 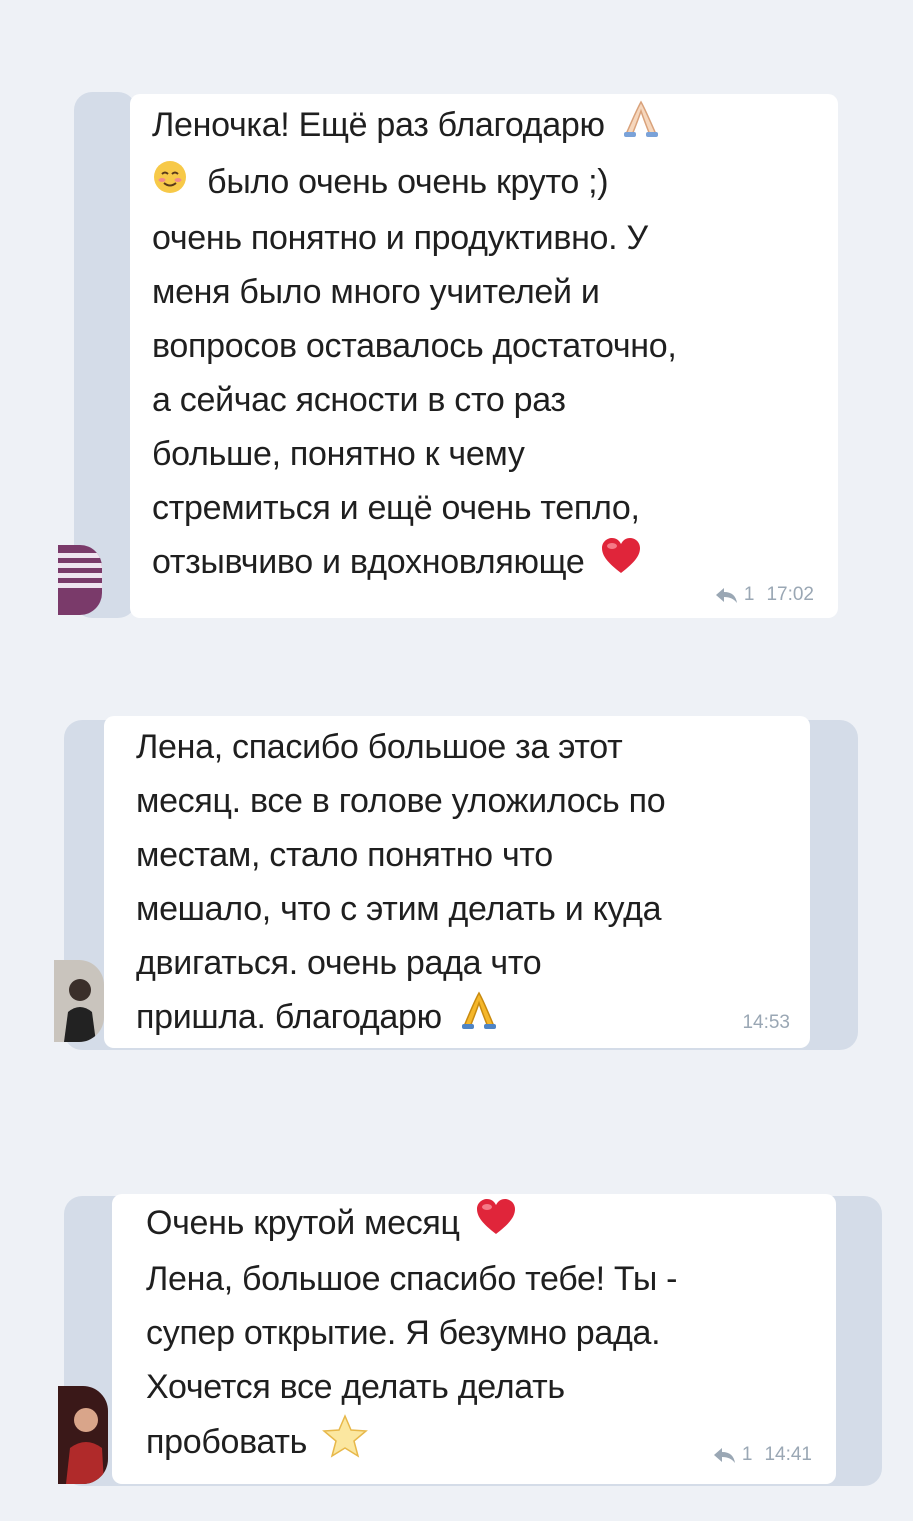 What do you see at coordinates (355, 1387) in the screenshot?
I see `message-line: Хочется все делать делать` at bounding box center [355, 1387].